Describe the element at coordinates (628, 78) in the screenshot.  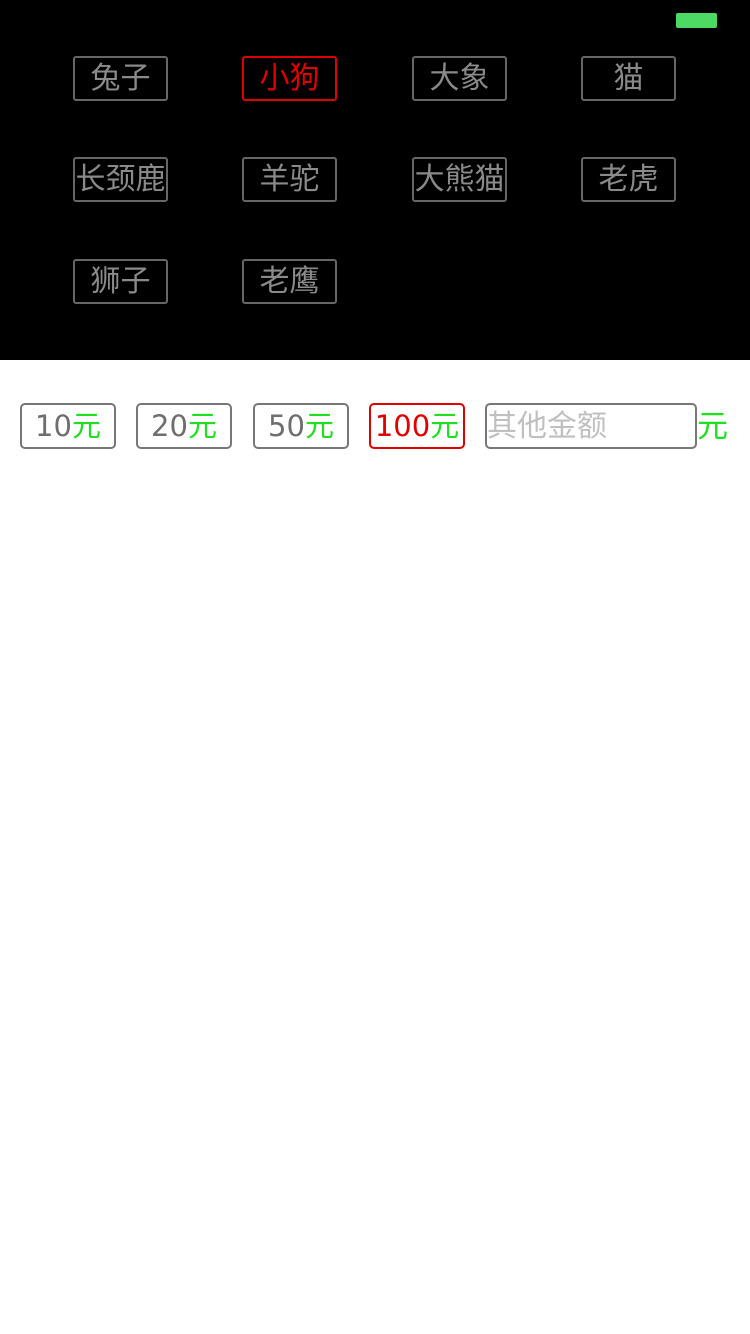
I see `animal-button-cat: 猫` at that location.